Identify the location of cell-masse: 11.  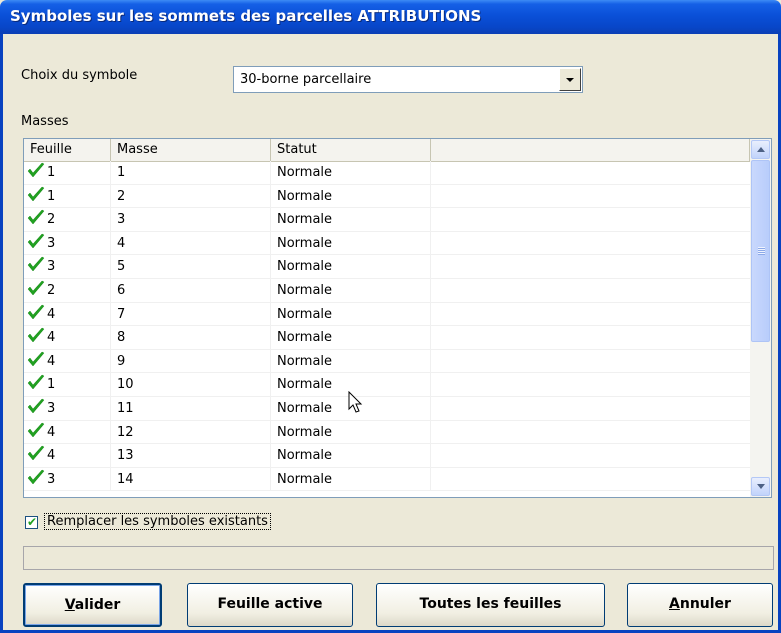
(191, 408).